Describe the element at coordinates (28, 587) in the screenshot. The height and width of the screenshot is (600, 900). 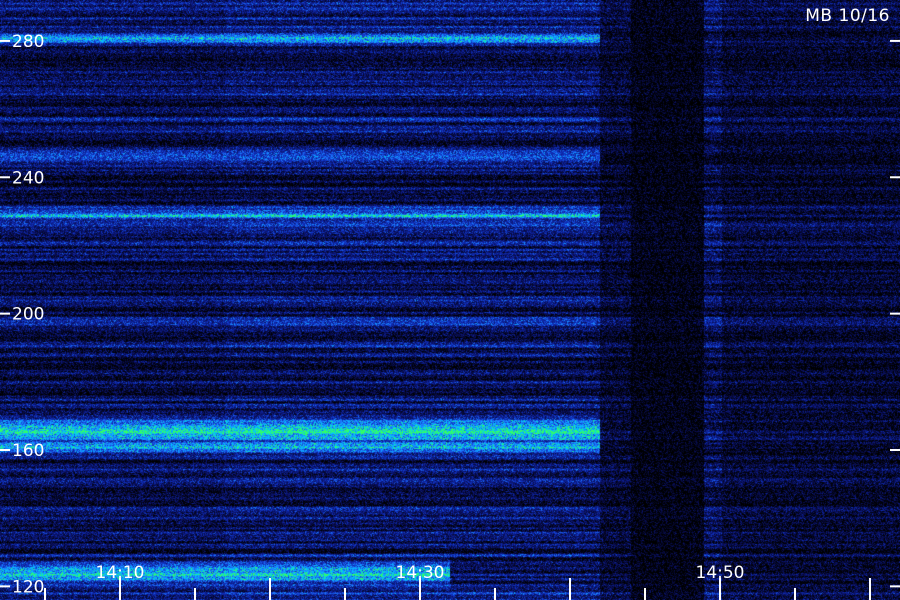
I see `y-tick-label-120: 120` at that location.